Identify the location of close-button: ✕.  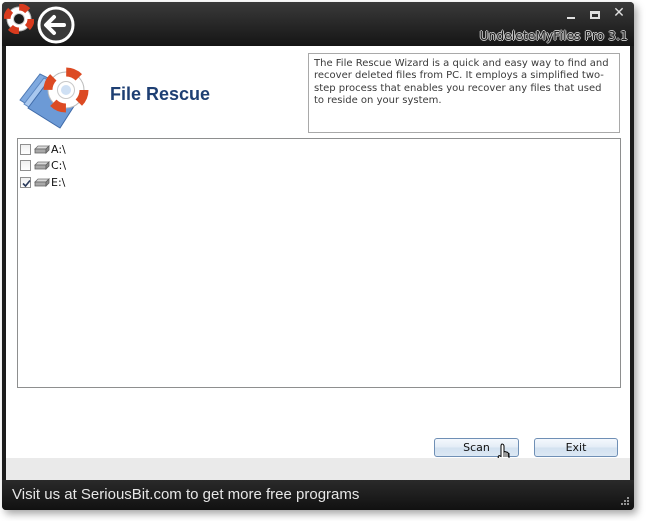
(619, 13).